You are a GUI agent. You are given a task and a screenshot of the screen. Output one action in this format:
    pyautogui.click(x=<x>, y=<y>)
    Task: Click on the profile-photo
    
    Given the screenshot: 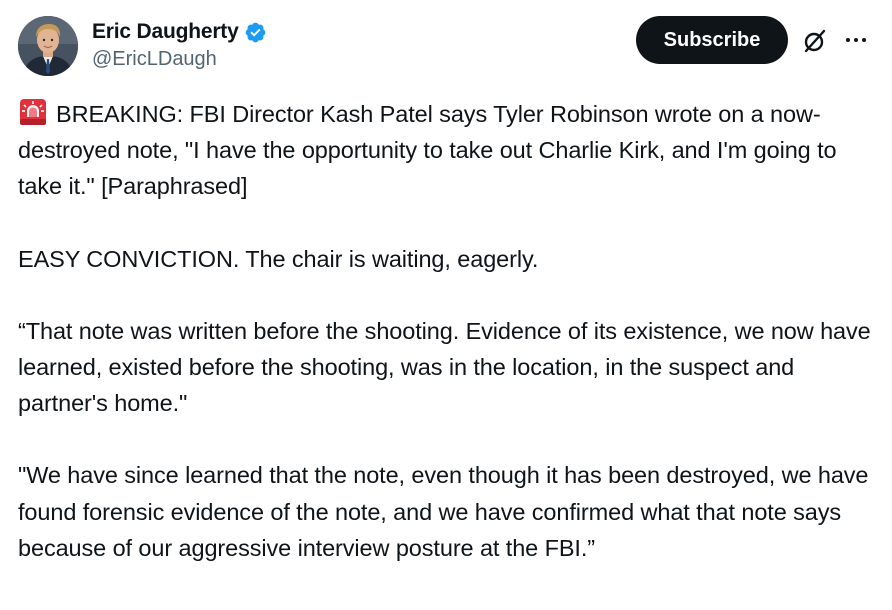 What is the action you would take?
    pyautogui.click(x=48, y=46)
    